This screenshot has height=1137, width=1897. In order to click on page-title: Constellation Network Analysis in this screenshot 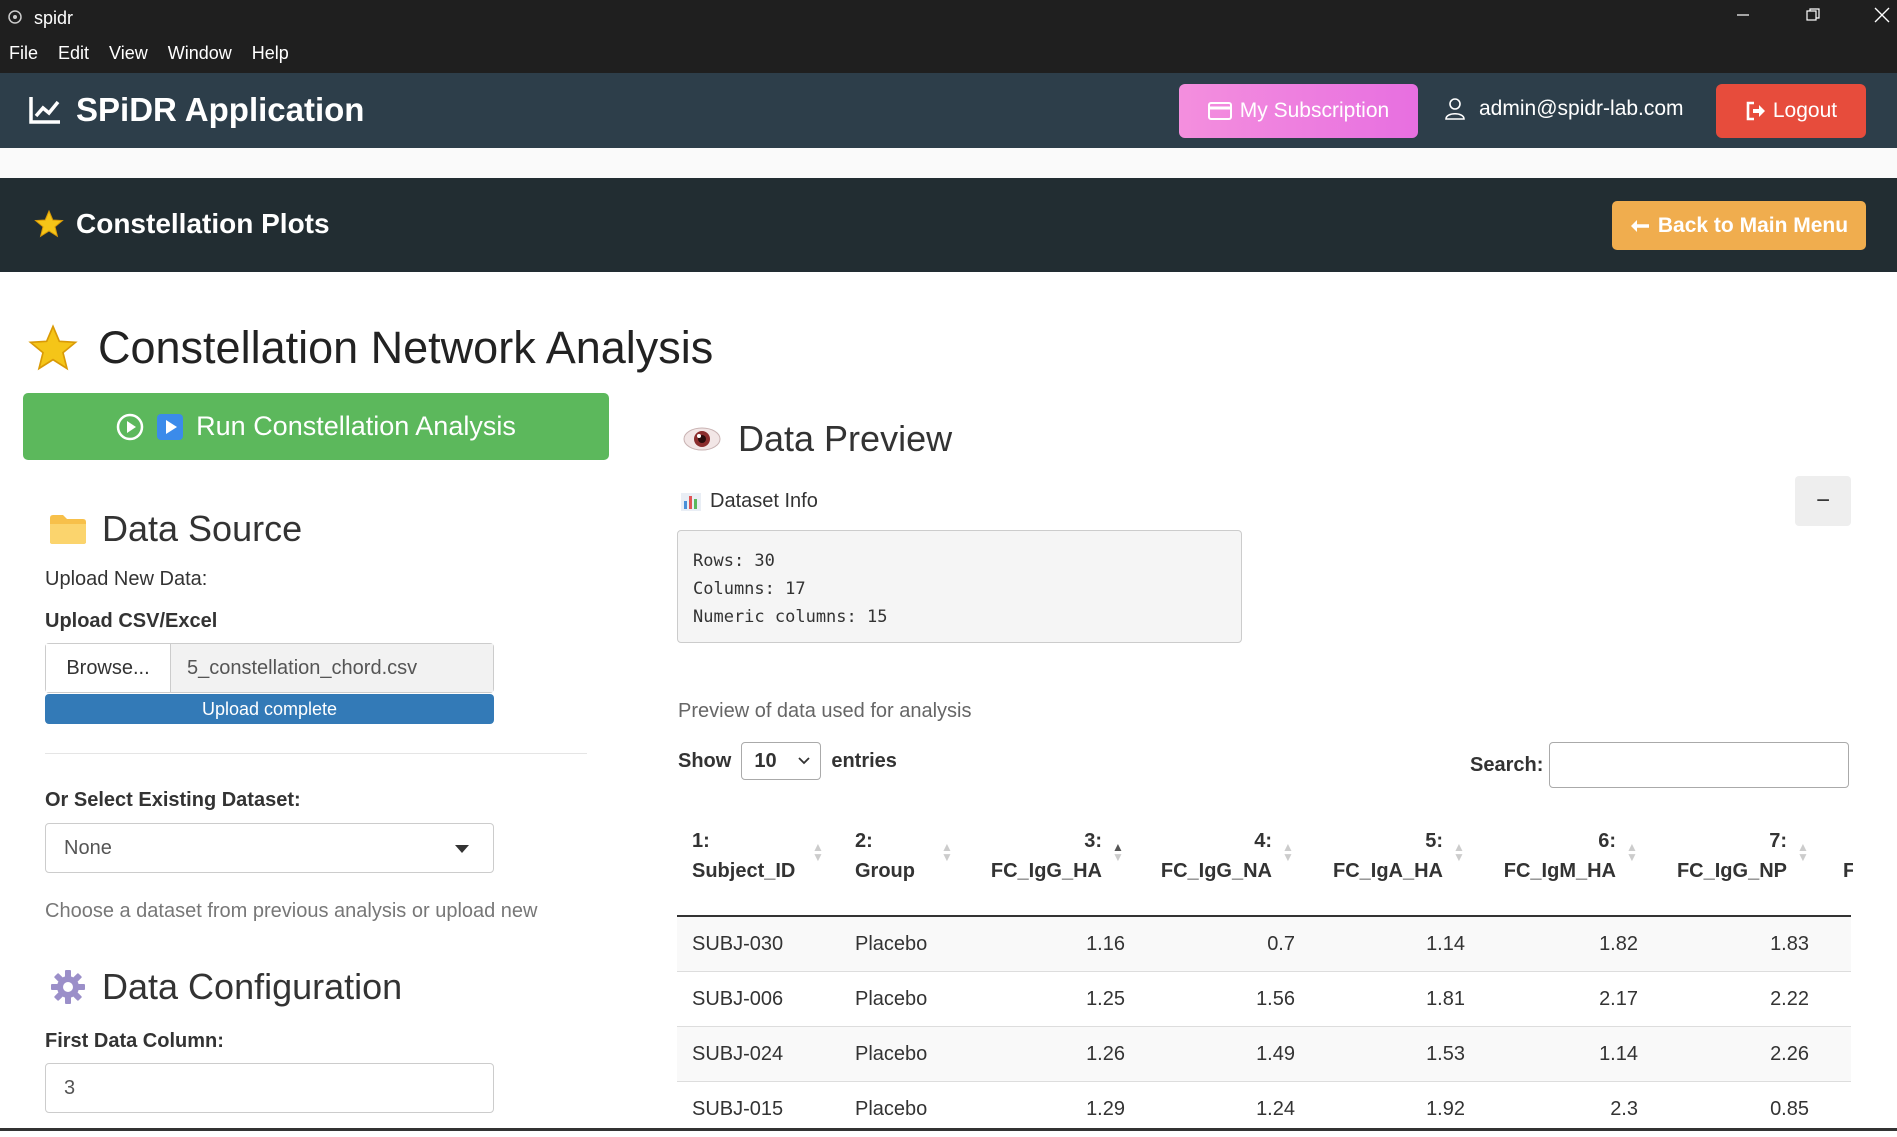, I will do `click(370, 348)`.